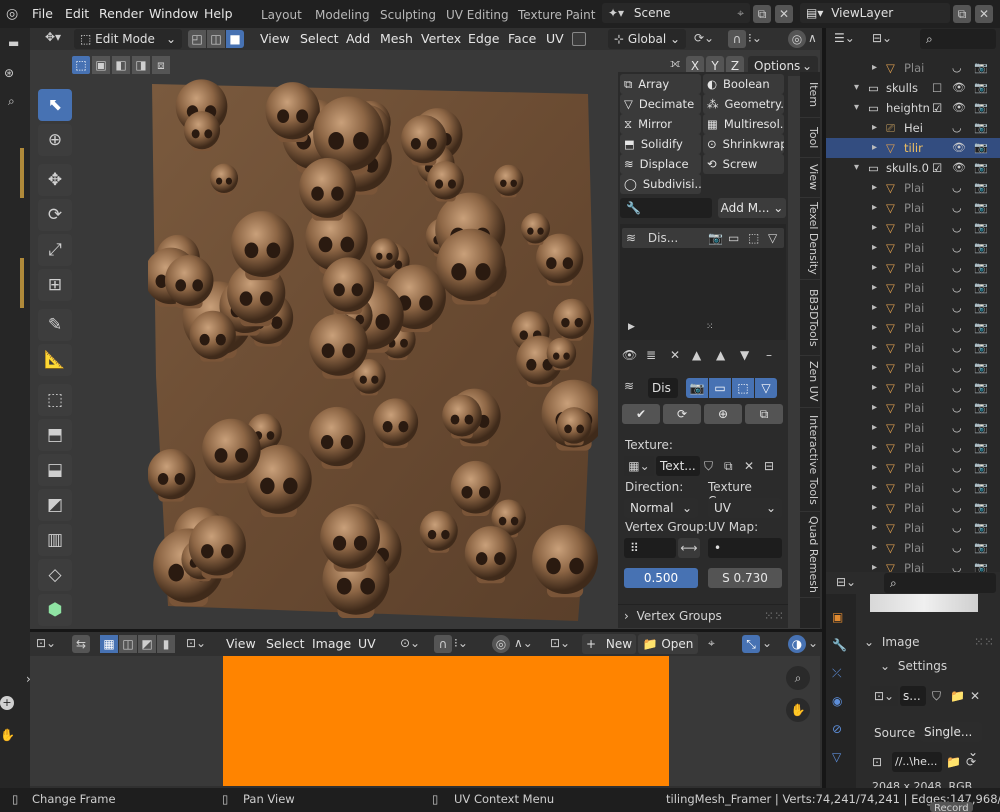  What do you see at coordinates (797, 644) in the screenshot?
I see `overlays-icon: ◑` at bounding box center [797, 644].